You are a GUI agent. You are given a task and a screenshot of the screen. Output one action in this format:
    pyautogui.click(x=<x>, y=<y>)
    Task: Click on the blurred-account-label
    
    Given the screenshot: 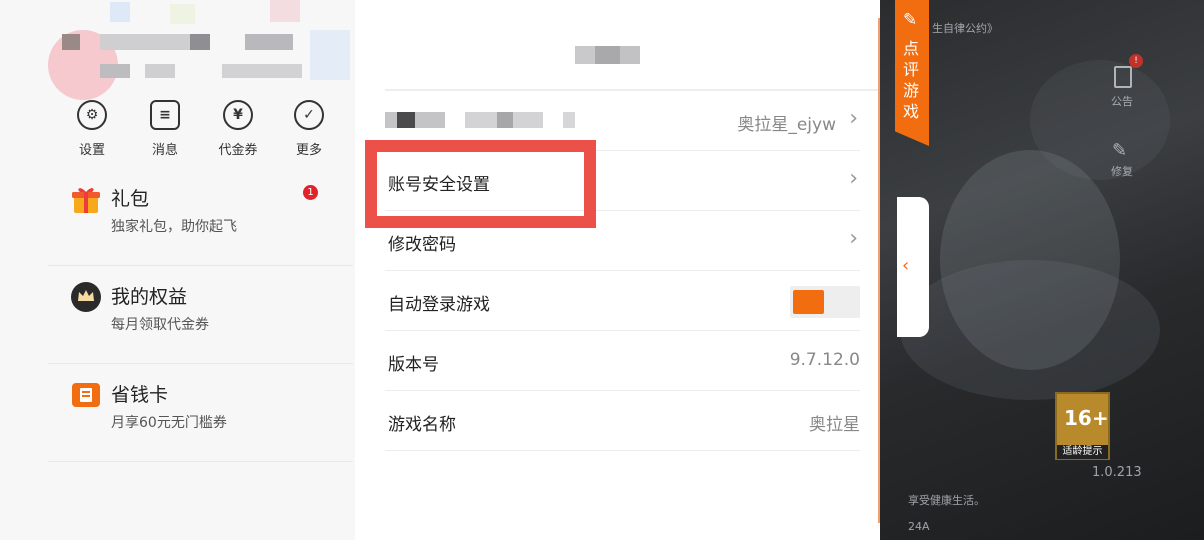 What is the action you would take?
    pyautogui.click(x=480, y=120)
    